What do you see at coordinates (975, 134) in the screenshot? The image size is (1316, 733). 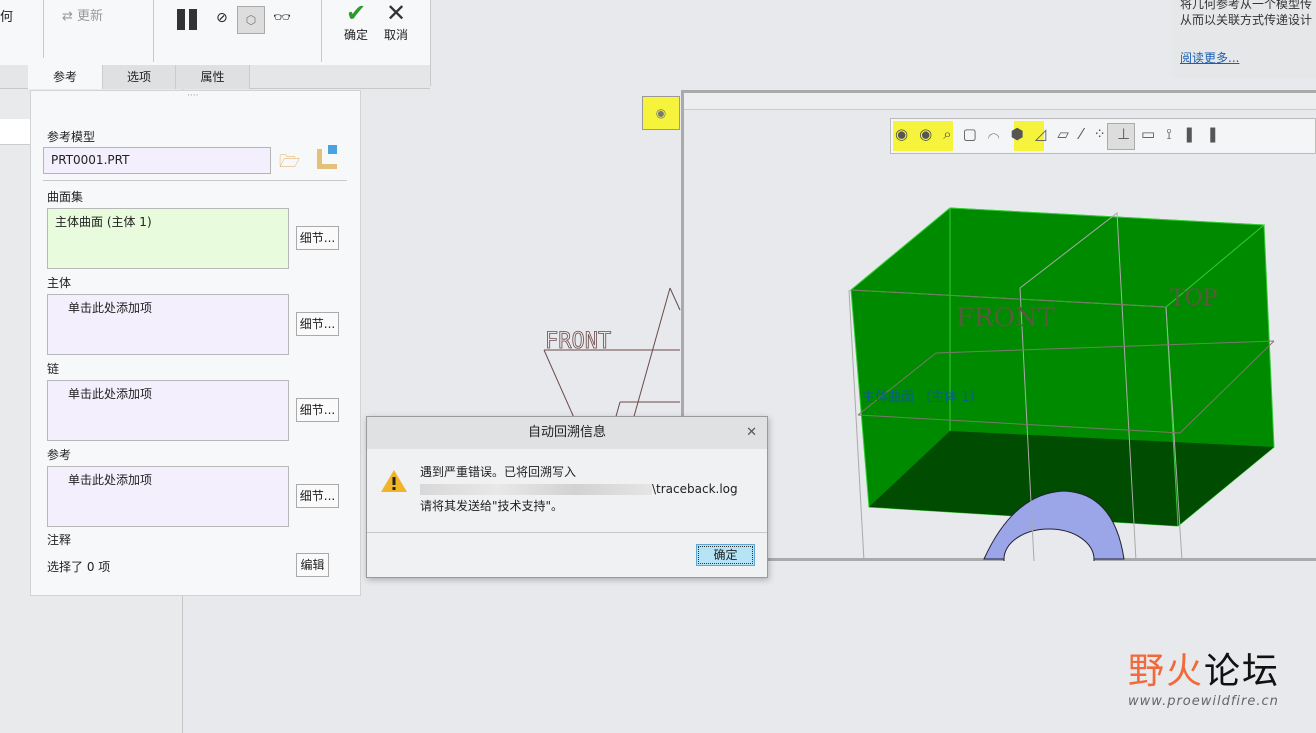 I see `display-style-icon: ▢` at bounding box center [975, 134].